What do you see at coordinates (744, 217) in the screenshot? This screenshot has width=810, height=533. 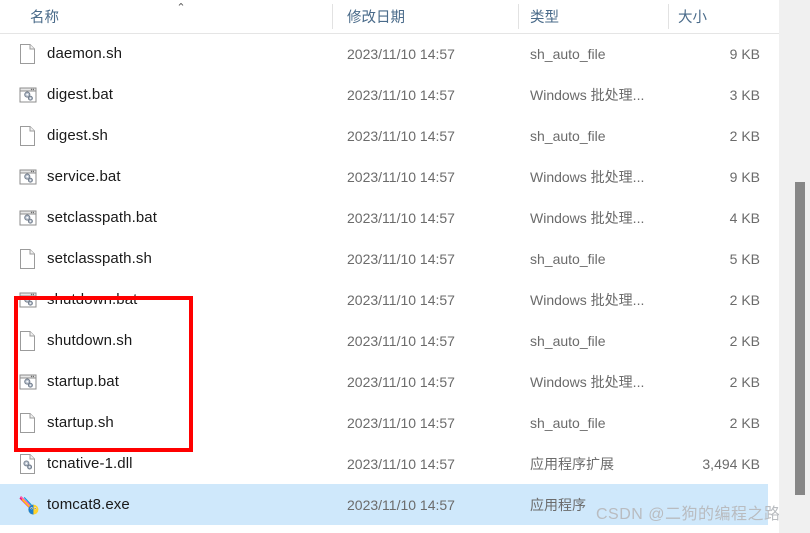 I see `file-size: 4 KB` at bounding box center [744, 217].